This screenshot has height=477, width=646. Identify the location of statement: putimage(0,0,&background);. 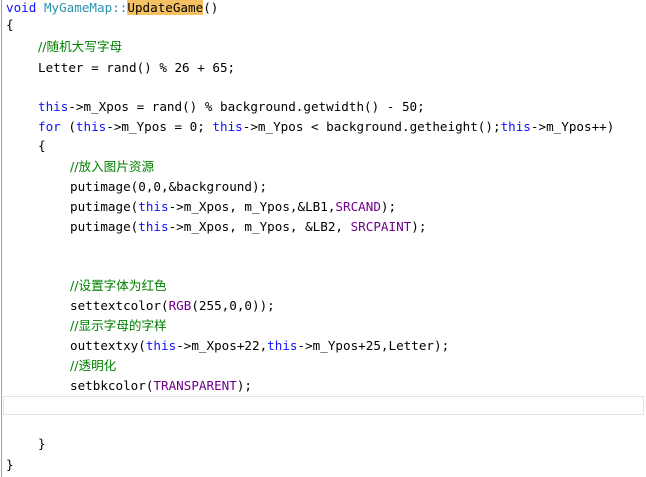
(169, 186).